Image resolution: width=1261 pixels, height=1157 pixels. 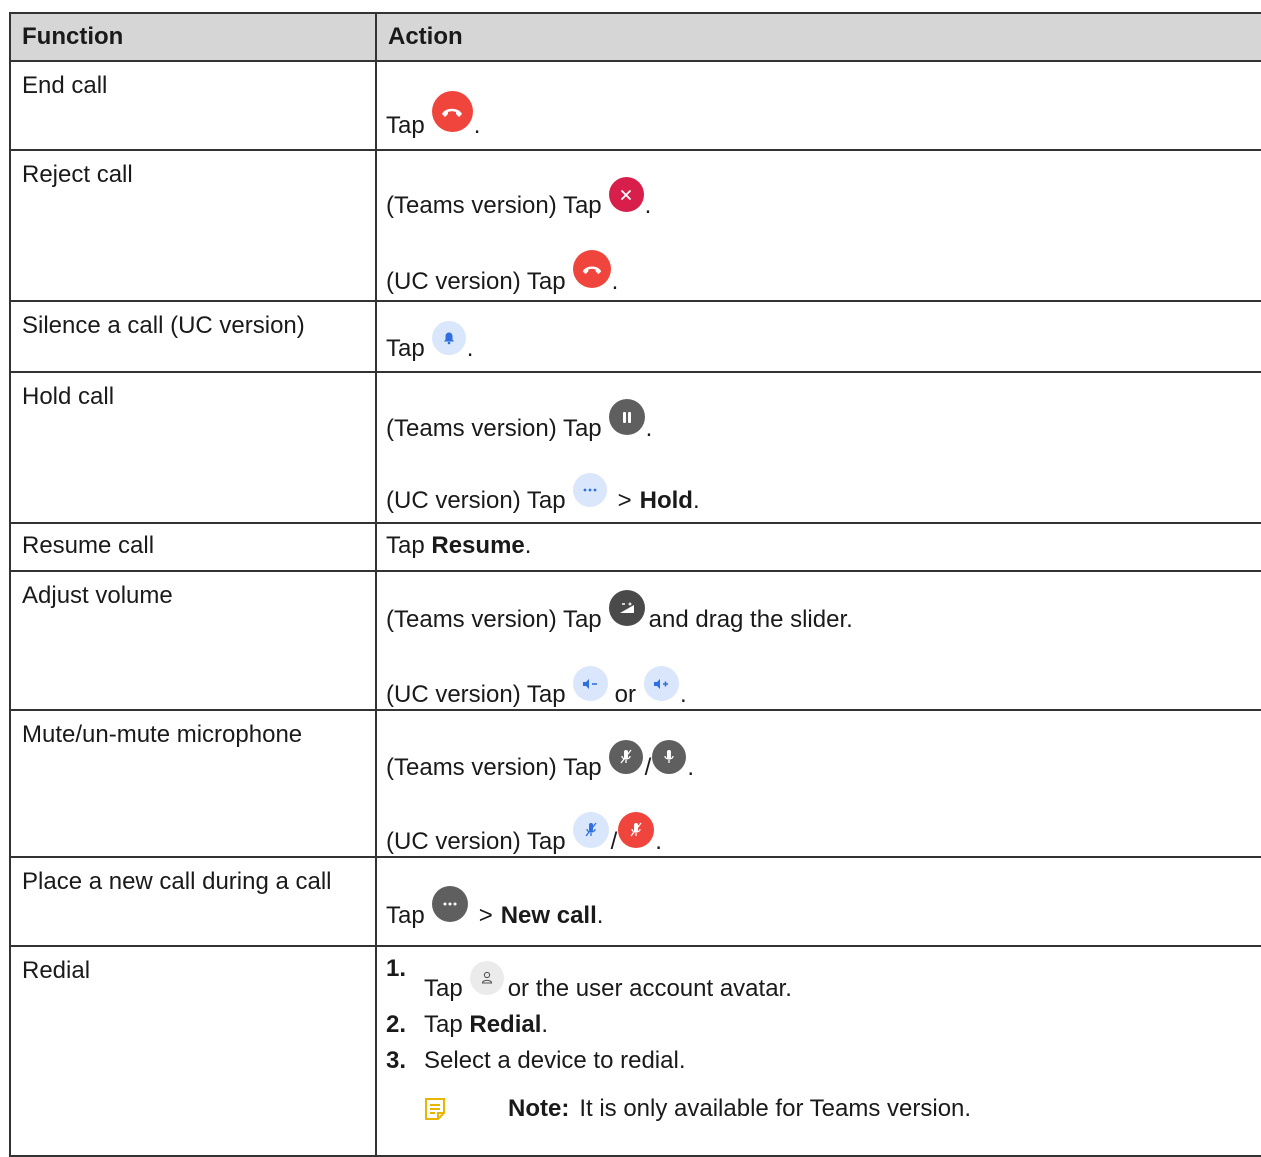 What do you see at coordinates (435, 1109) in the screenshot?
I see `note-icon` at bounding box center [435, 1109].